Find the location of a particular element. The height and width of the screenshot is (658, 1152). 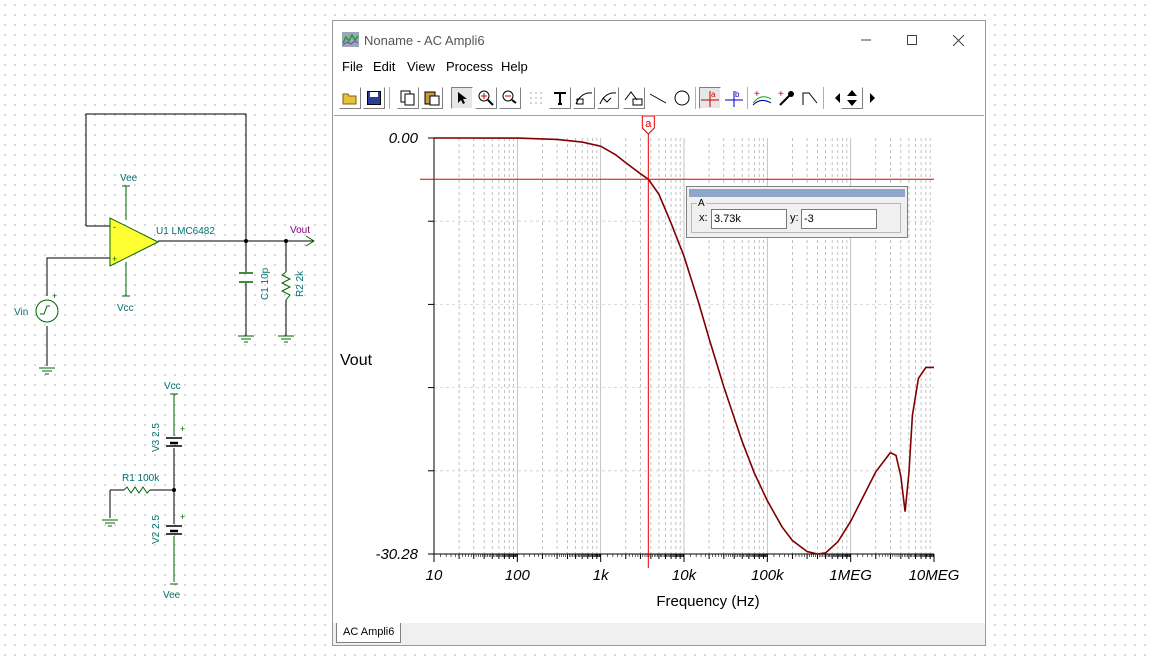

step-button is located at coordinates (810, 98).